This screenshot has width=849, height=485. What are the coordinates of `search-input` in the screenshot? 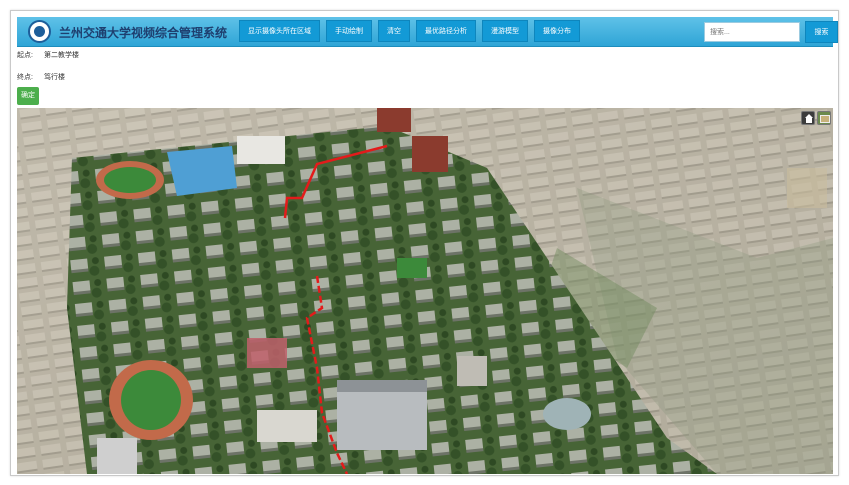 It's located at (752, 32).